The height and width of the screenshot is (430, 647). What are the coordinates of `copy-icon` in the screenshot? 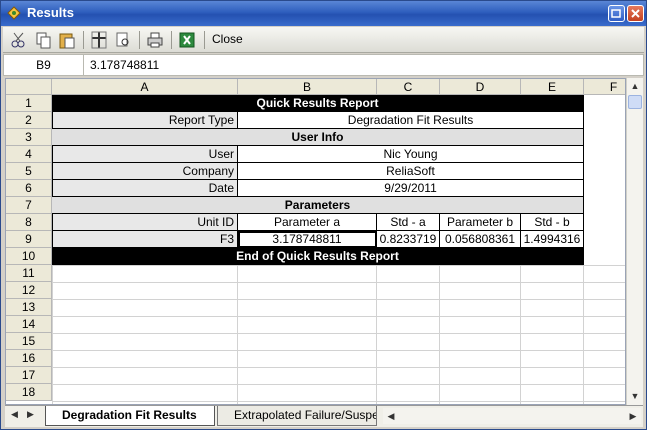 It's located at (43, 40).